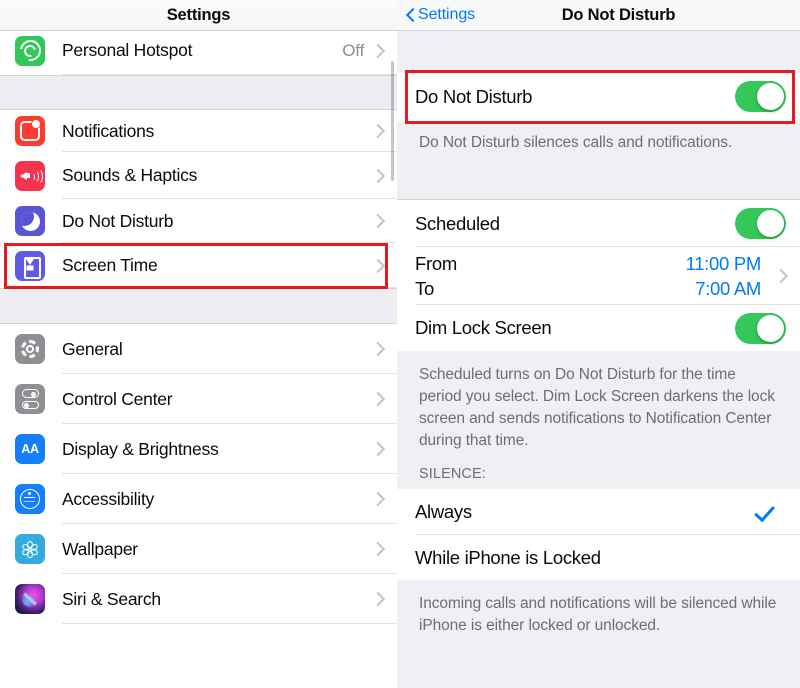 Image resolution: width=800 pixels, height=688 pixels. I want to click on page-title: Settings, so click(198, 14).